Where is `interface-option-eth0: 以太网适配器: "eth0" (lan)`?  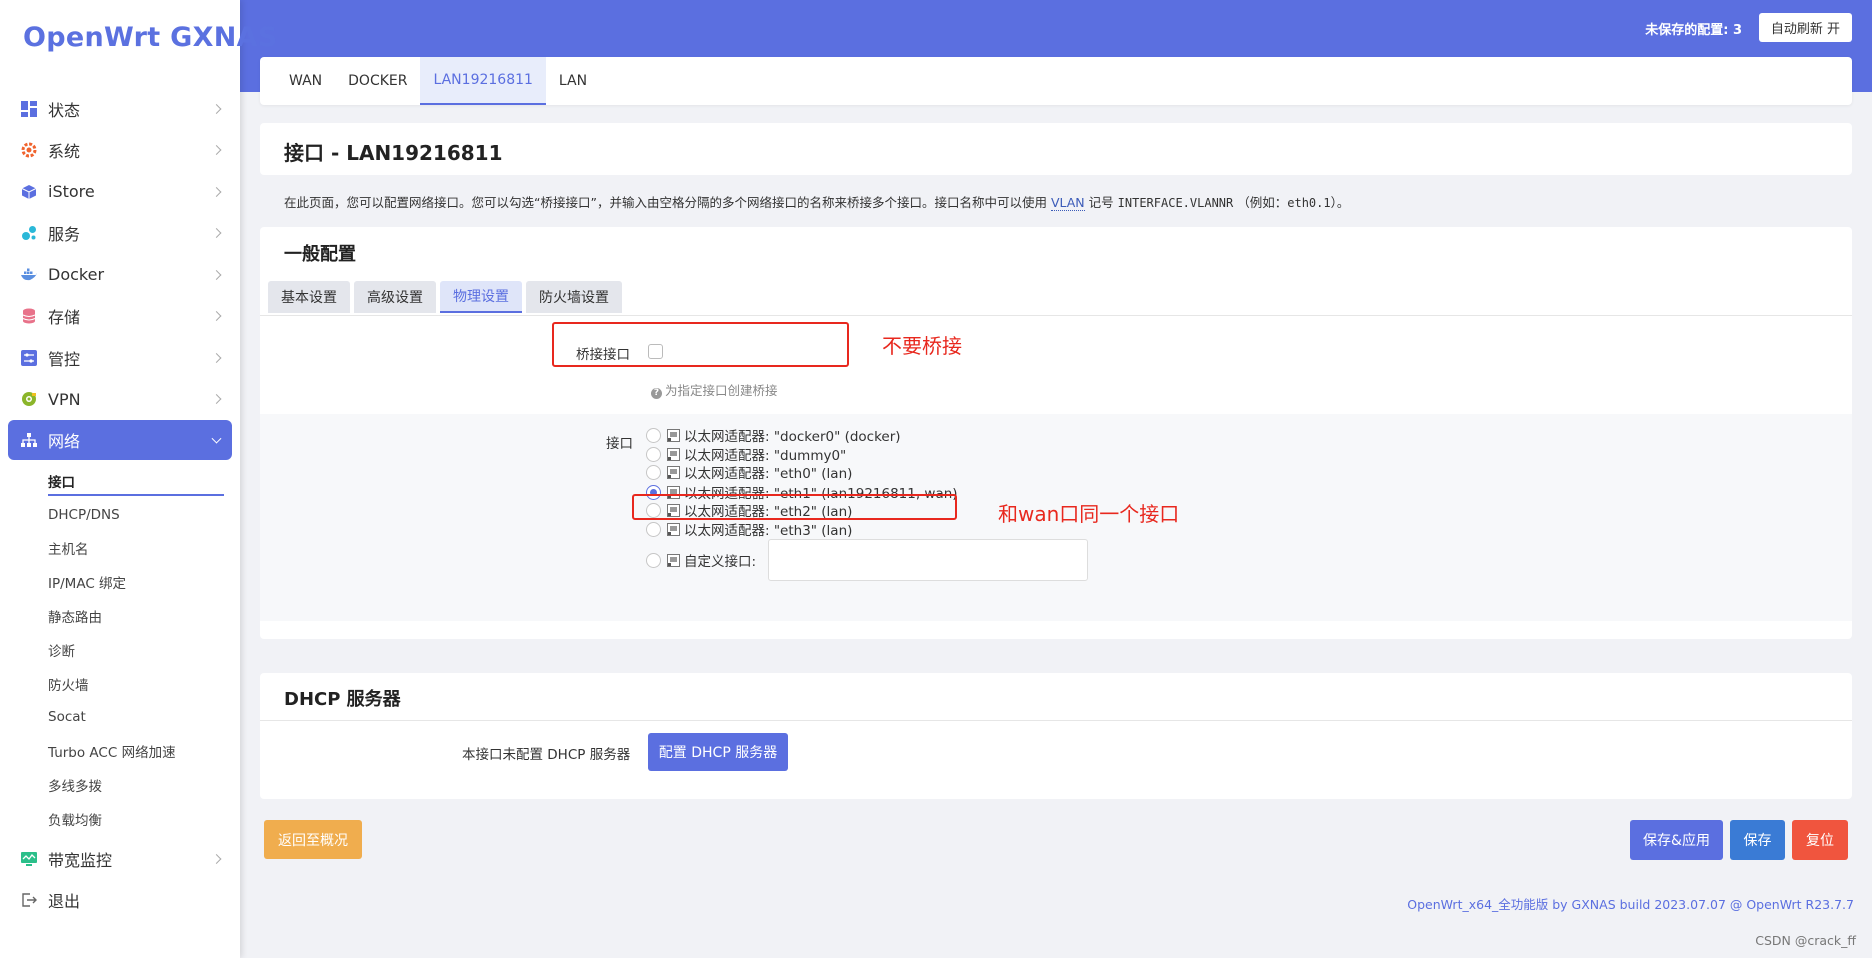
interface-option-eth0: 以太网适配器: "eth0" (lan) is located at coordinates (749, 472).